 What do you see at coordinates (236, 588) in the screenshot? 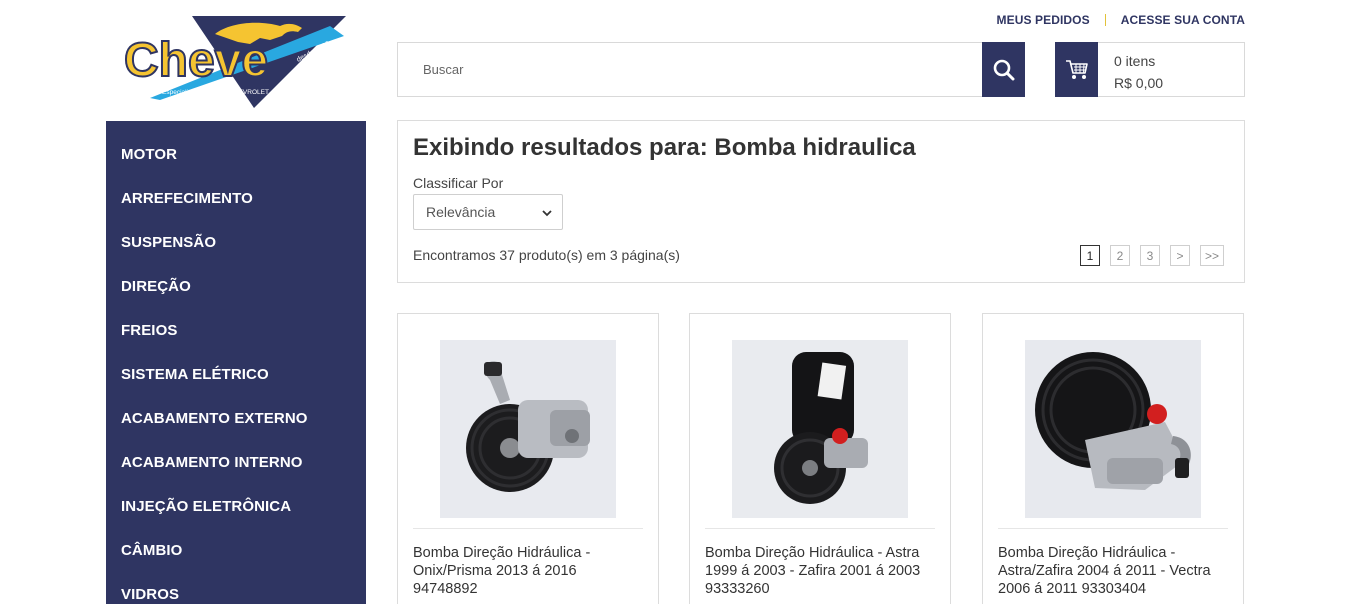
I see `sidebar-item-vidros: VIDROS` at bounding box center [236, 588].